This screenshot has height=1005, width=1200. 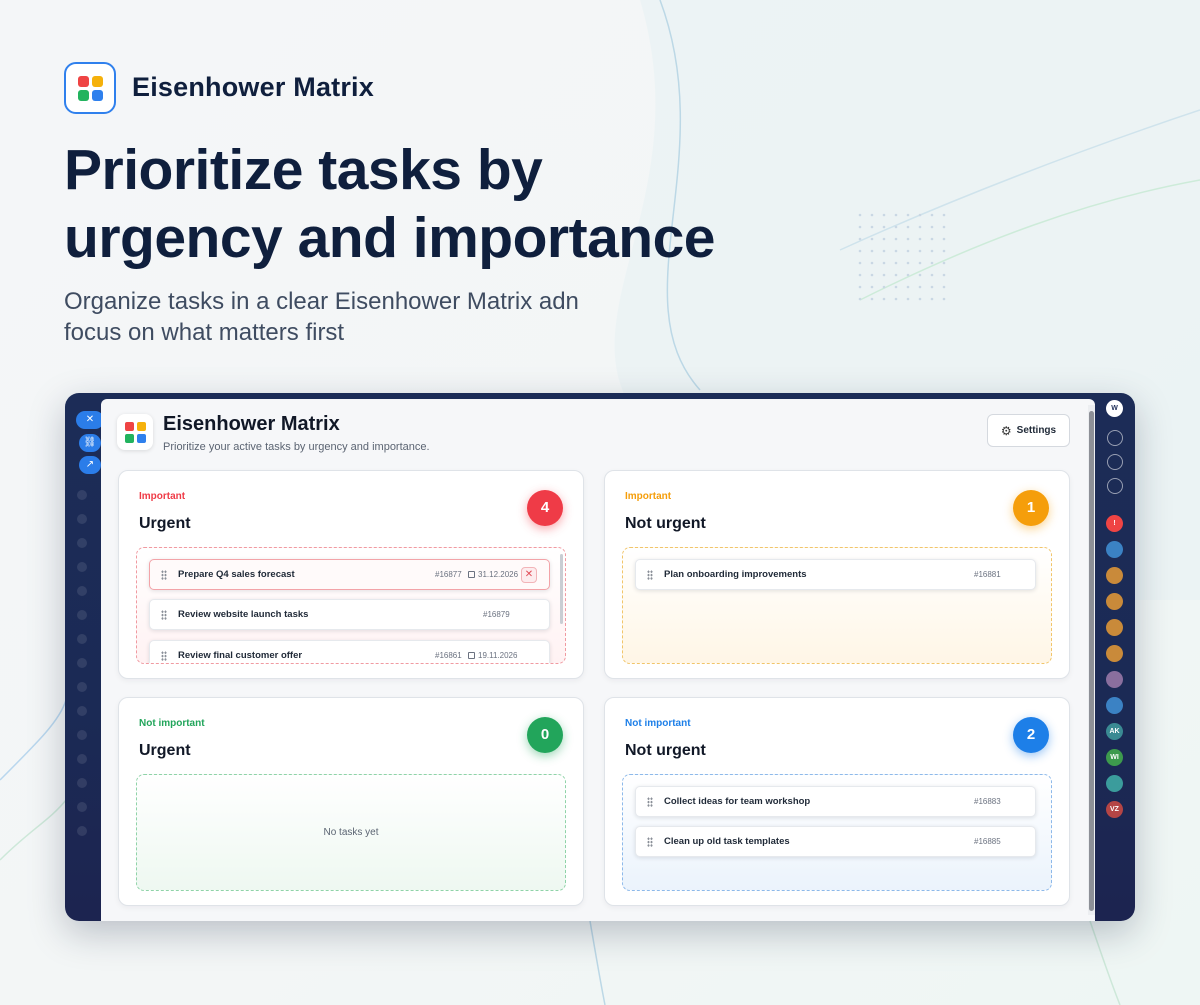 I want to click on task-id: #16881, so click(x=987, y=574).